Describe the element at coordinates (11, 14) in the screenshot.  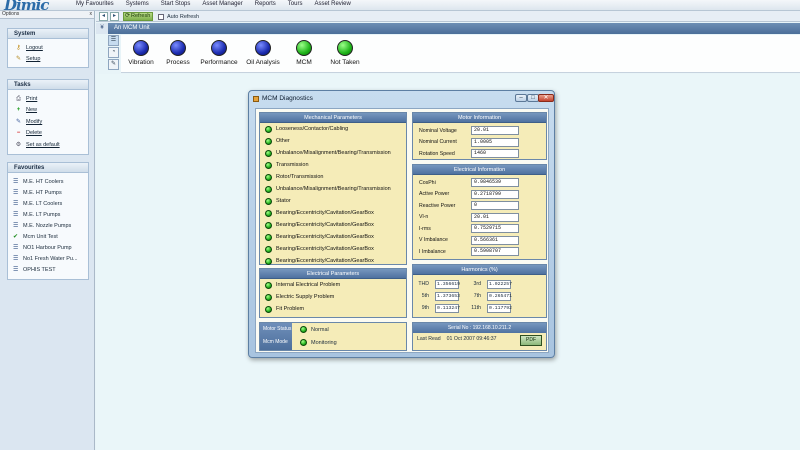
I see `options-label: Options` at that location.